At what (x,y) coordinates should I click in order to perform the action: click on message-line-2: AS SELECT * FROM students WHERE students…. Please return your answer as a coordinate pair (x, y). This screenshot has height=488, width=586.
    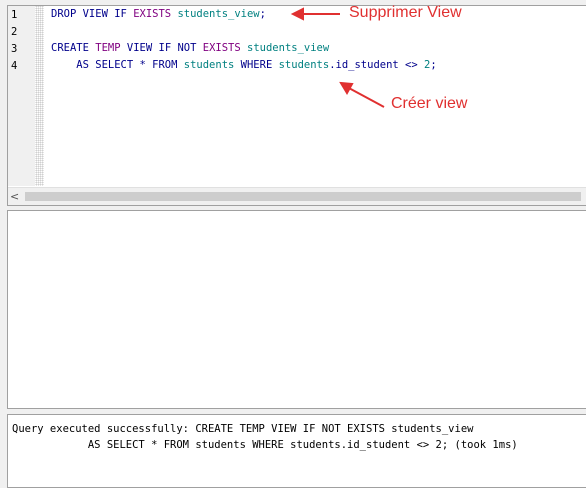
    Looking at the image, I should click on (265, 445).